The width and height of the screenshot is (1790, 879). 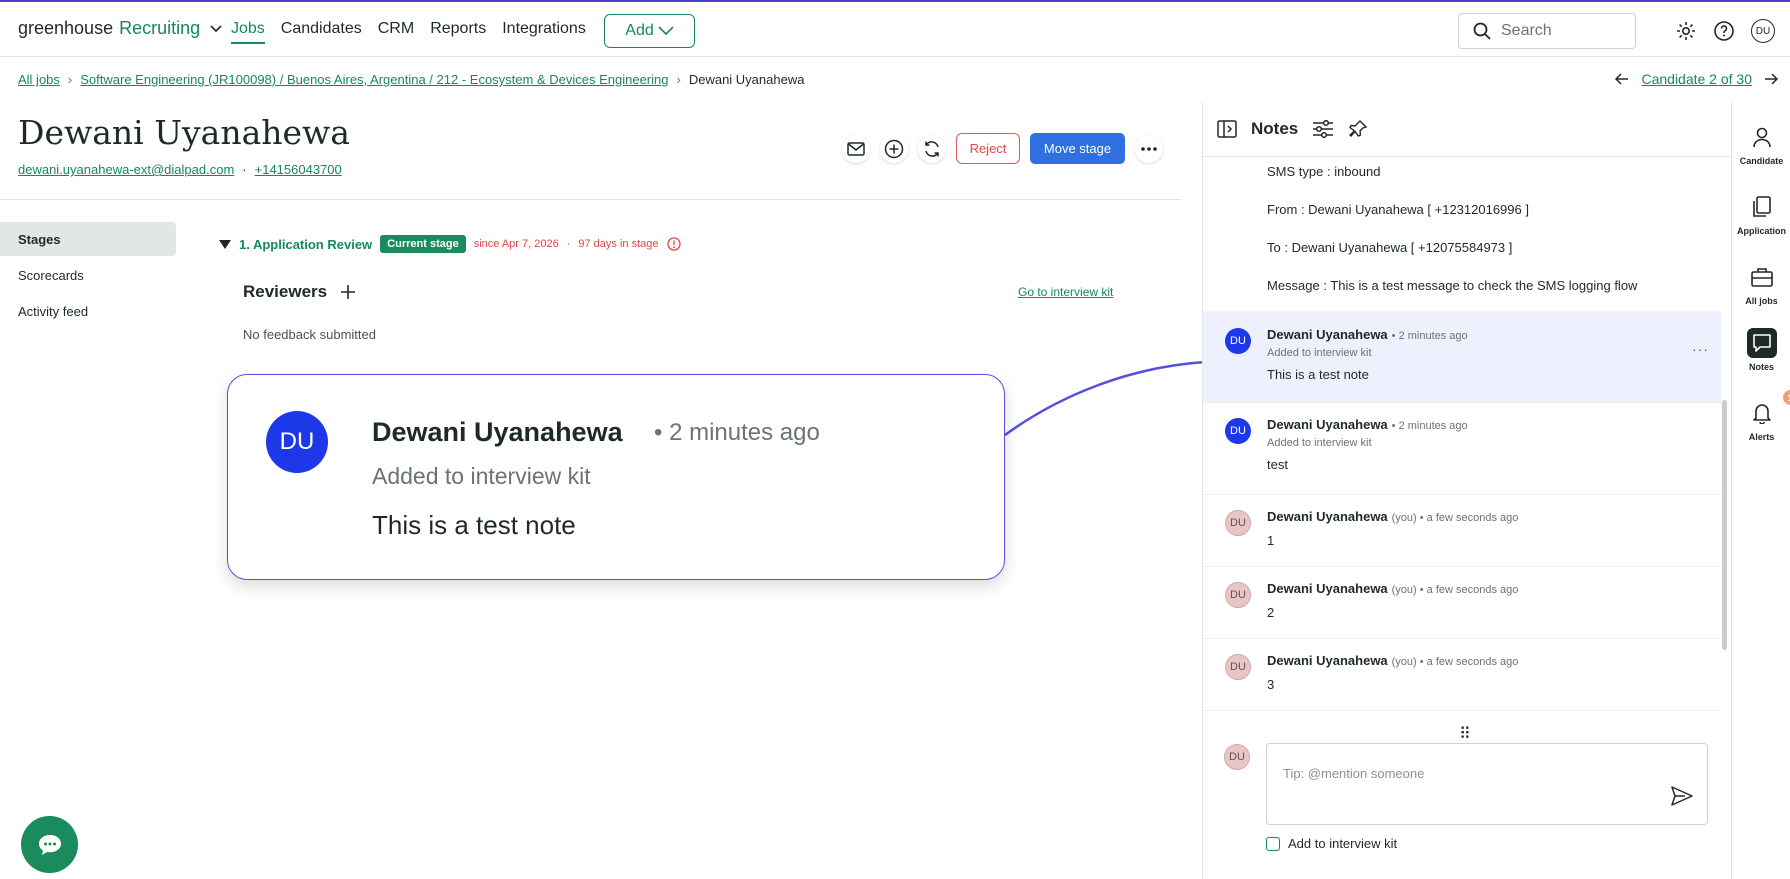 What do you see at coordinates (1487, 784) in the screenshot?
I see `note-composer-input: Tip: @mention someone` at bounding box center [1487, 784].